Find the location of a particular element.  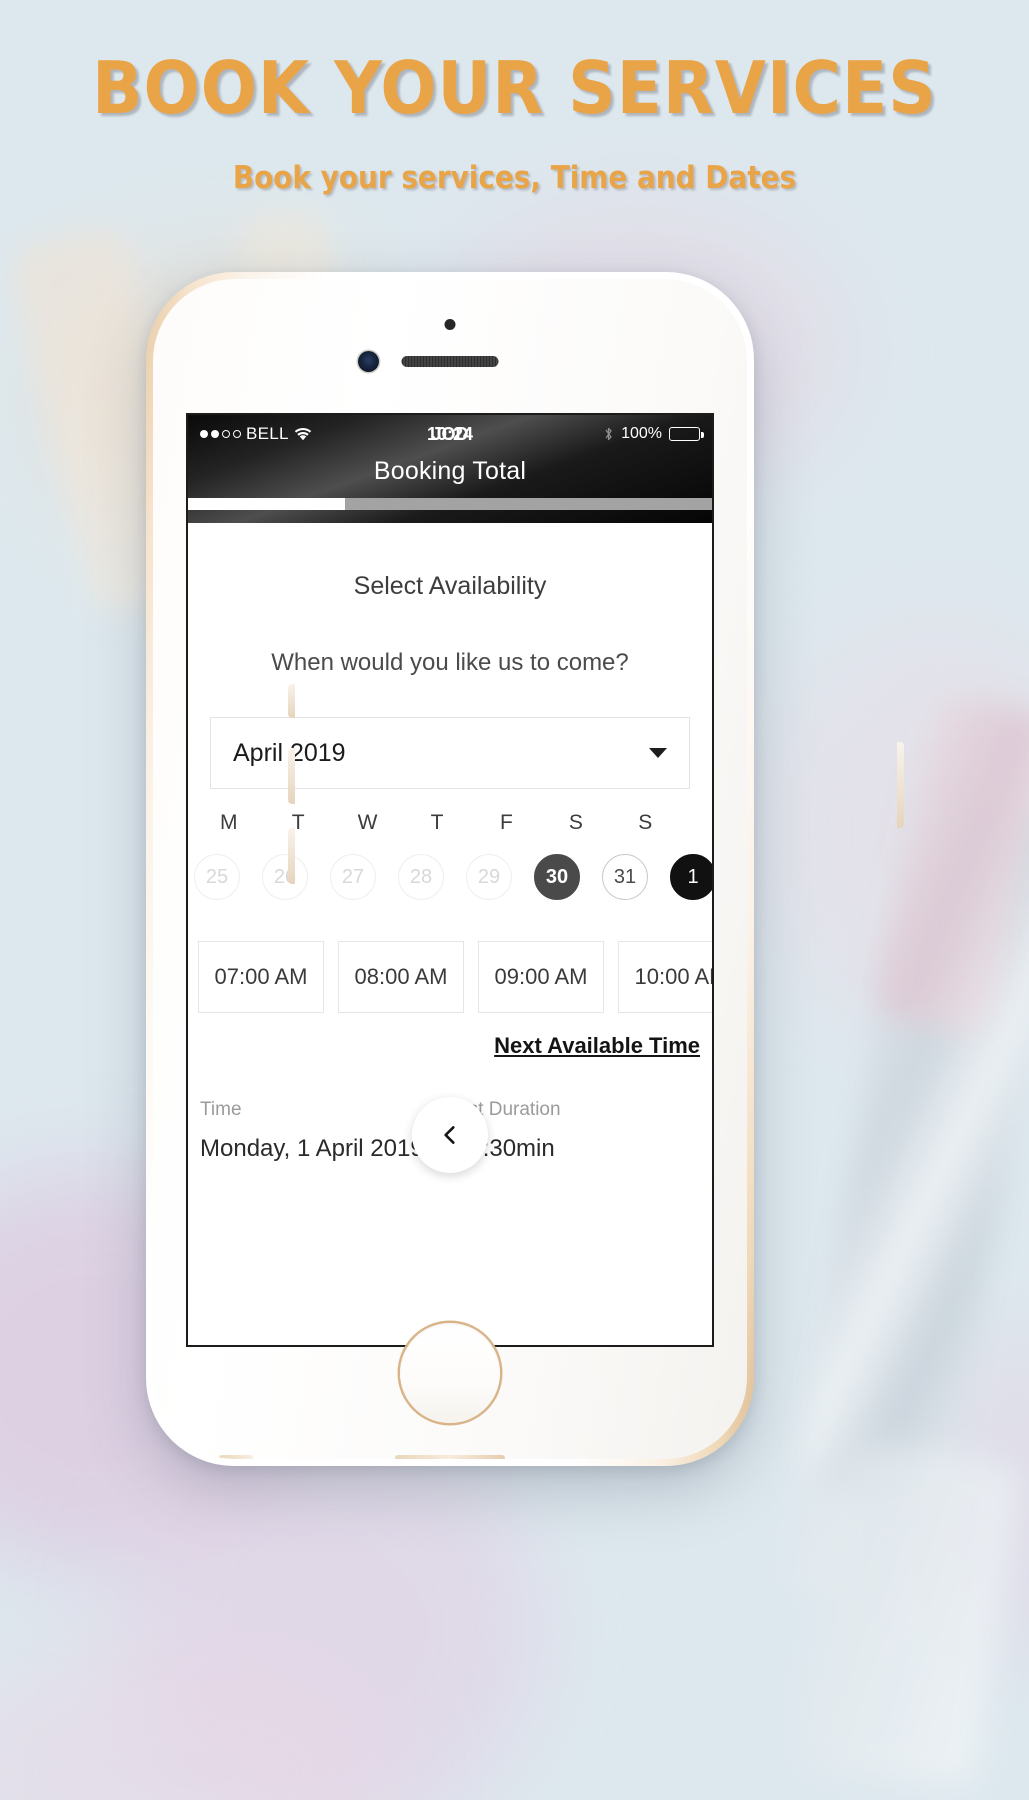

chevron-down-icon is located at coordinates (658, 753).